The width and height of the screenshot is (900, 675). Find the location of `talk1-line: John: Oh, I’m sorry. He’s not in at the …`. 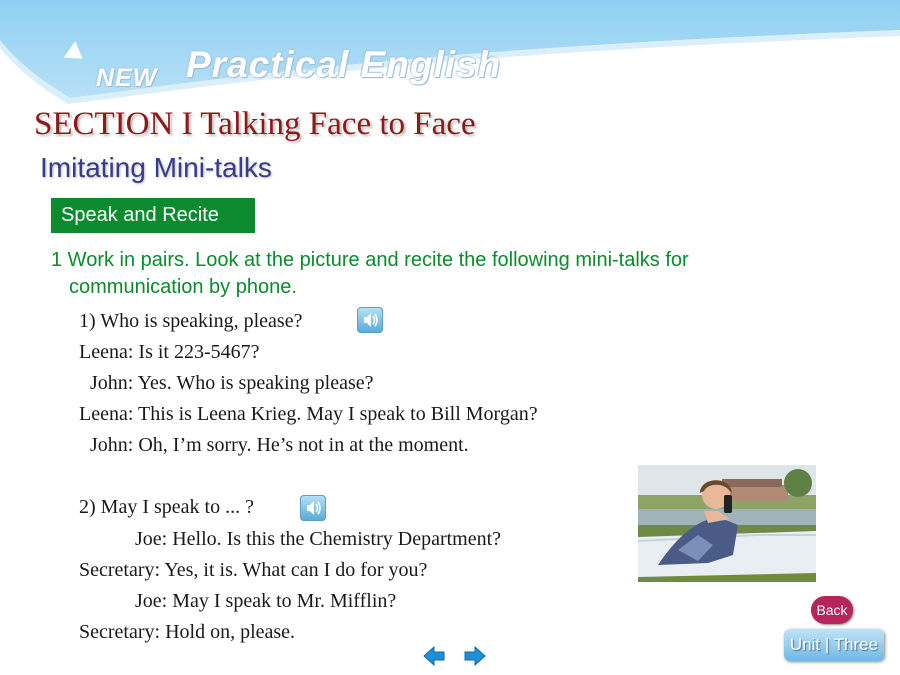

talk1-line: John: Oh, I’m sorry. He’s not in at the … is located at coordinates (279, 445).